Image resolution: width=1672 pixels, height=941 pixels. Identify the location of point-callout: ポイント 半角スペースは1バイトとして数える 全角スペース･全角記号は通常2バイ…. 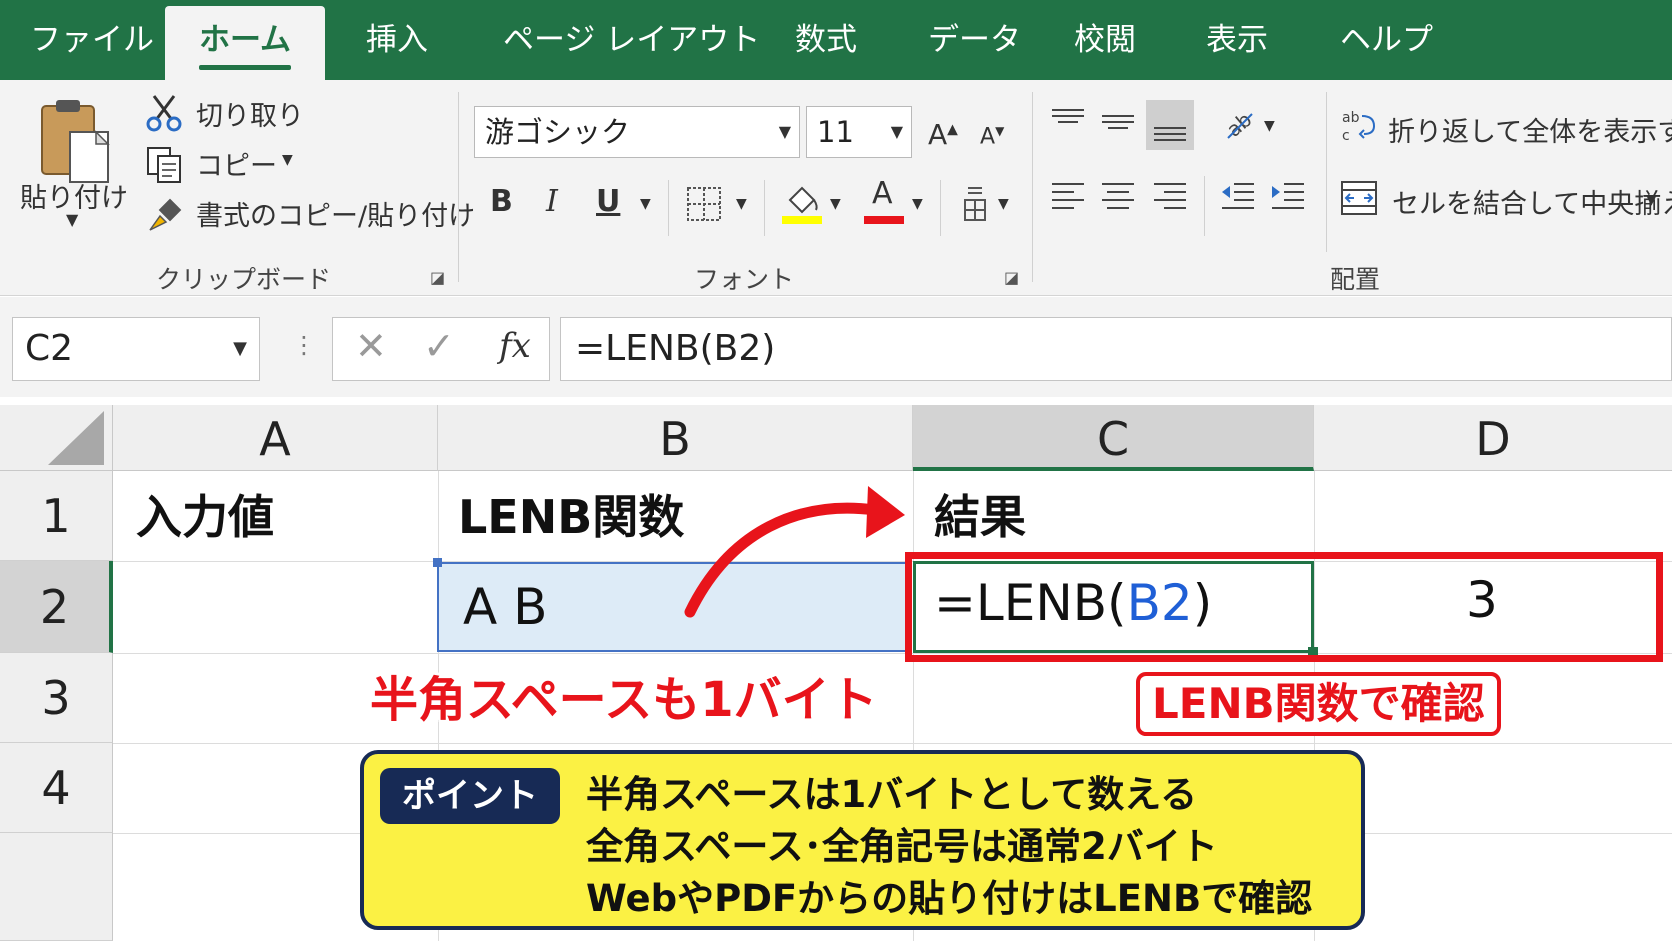
(862, 840).